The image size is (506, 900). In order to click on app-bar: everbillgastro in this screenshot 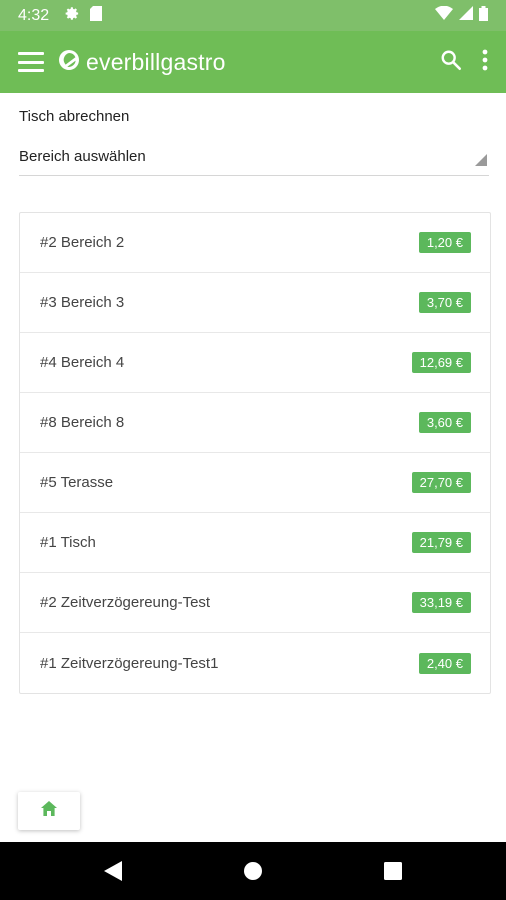, I will do `click(253, 62)`.